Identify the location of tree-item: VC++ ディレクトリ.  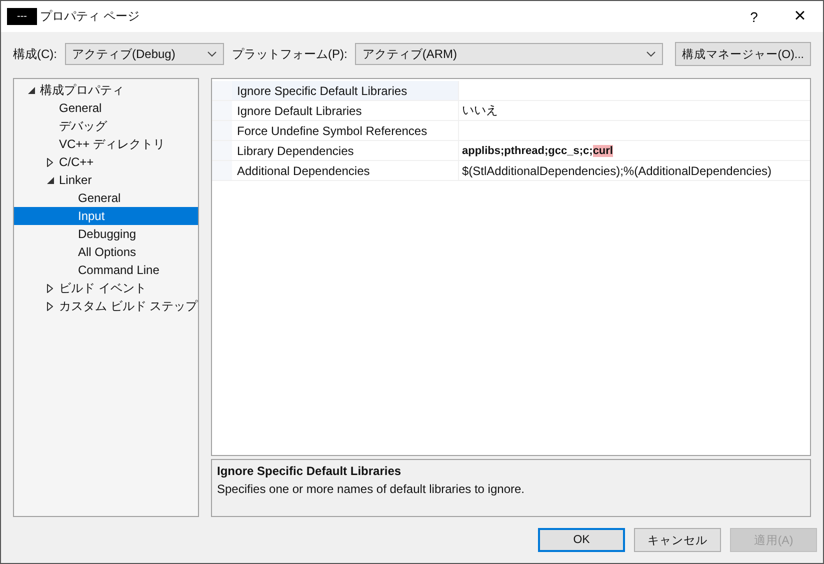
(106, 144).